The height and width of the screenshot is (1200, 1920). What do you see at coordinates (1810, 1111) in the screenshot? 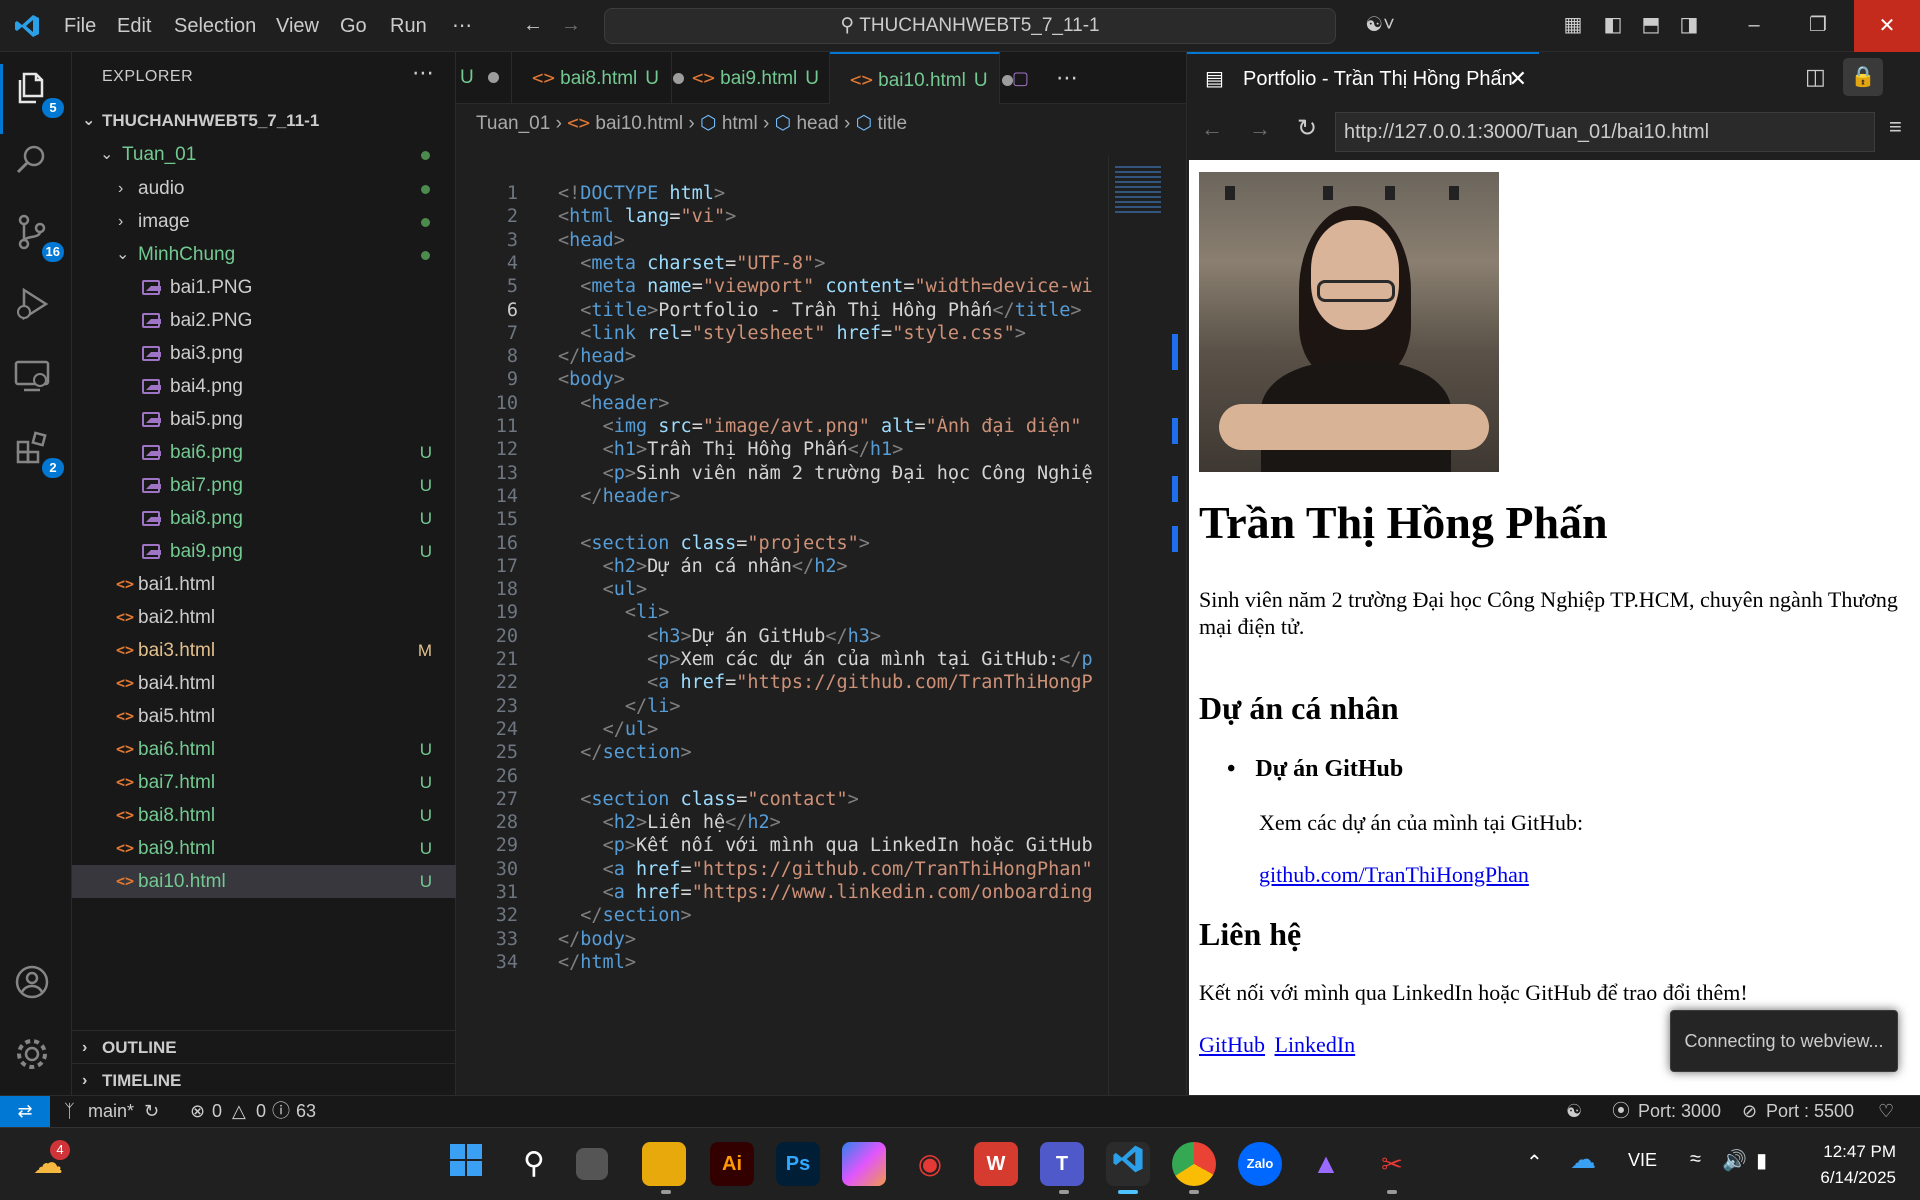
I see `server-port: Port : 5500` at bounding box center [1810, 1111].